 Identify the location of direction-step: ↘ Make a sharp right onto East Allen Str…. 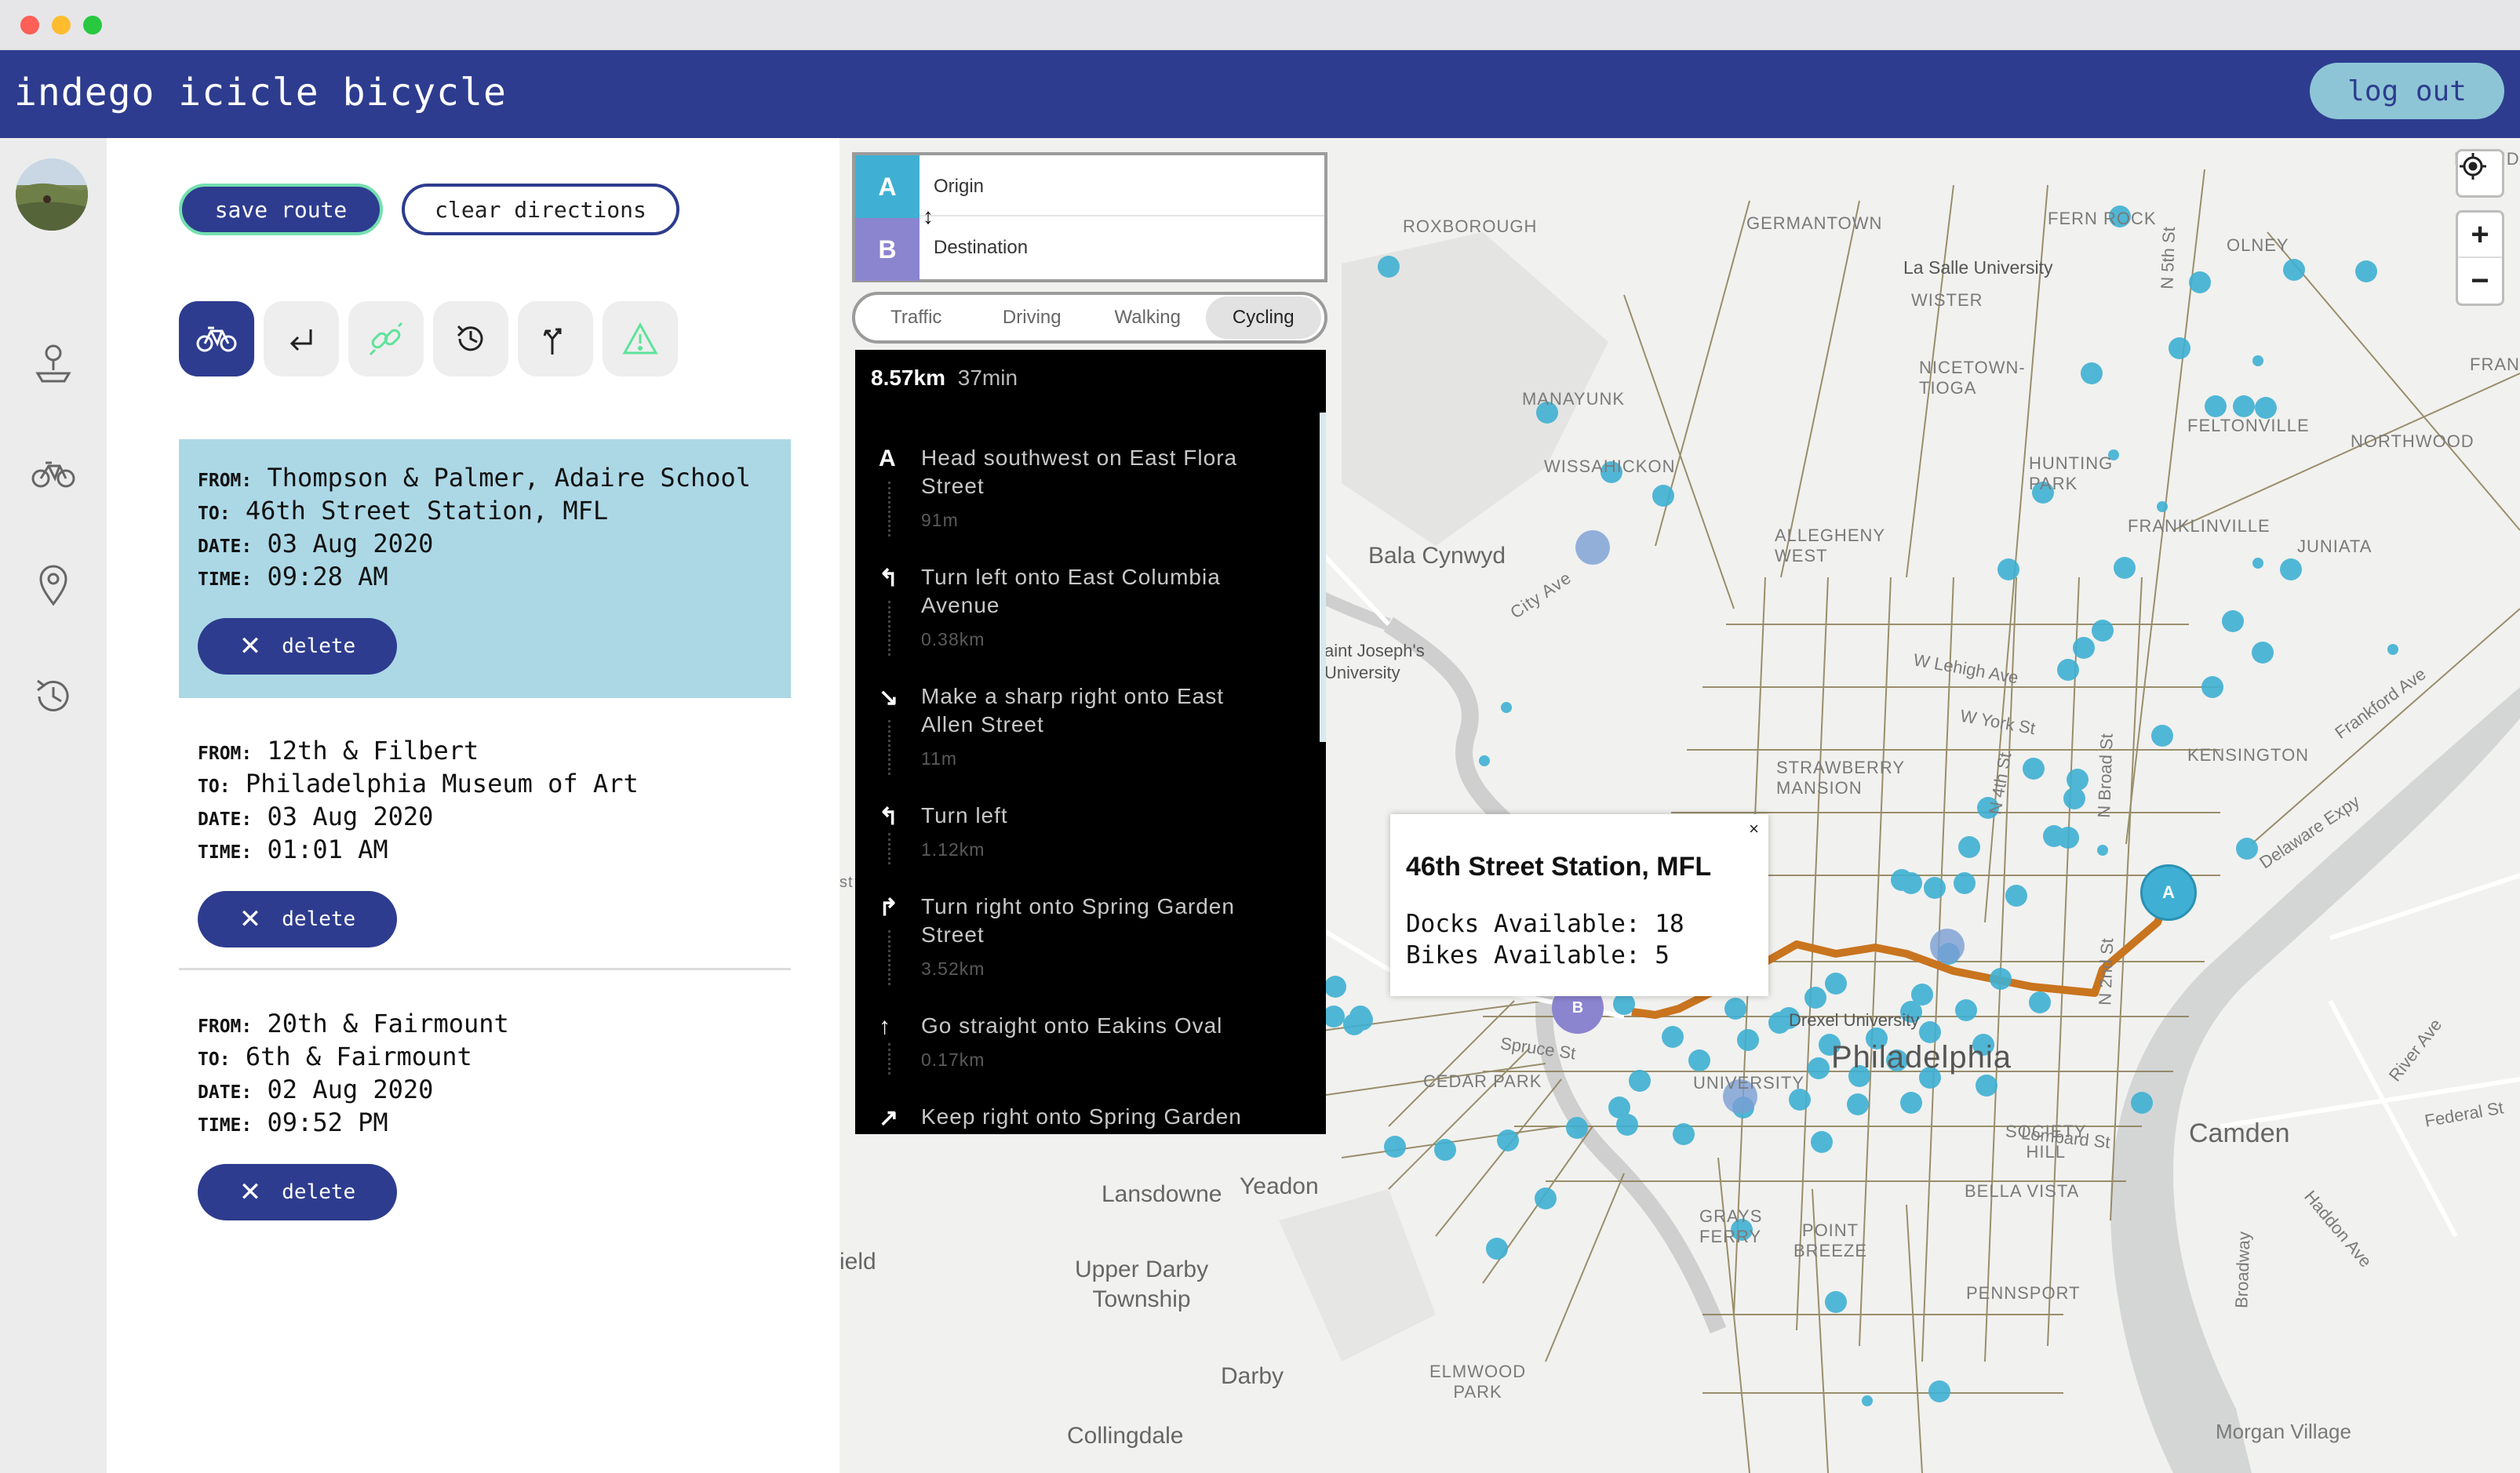
(1090, 729).